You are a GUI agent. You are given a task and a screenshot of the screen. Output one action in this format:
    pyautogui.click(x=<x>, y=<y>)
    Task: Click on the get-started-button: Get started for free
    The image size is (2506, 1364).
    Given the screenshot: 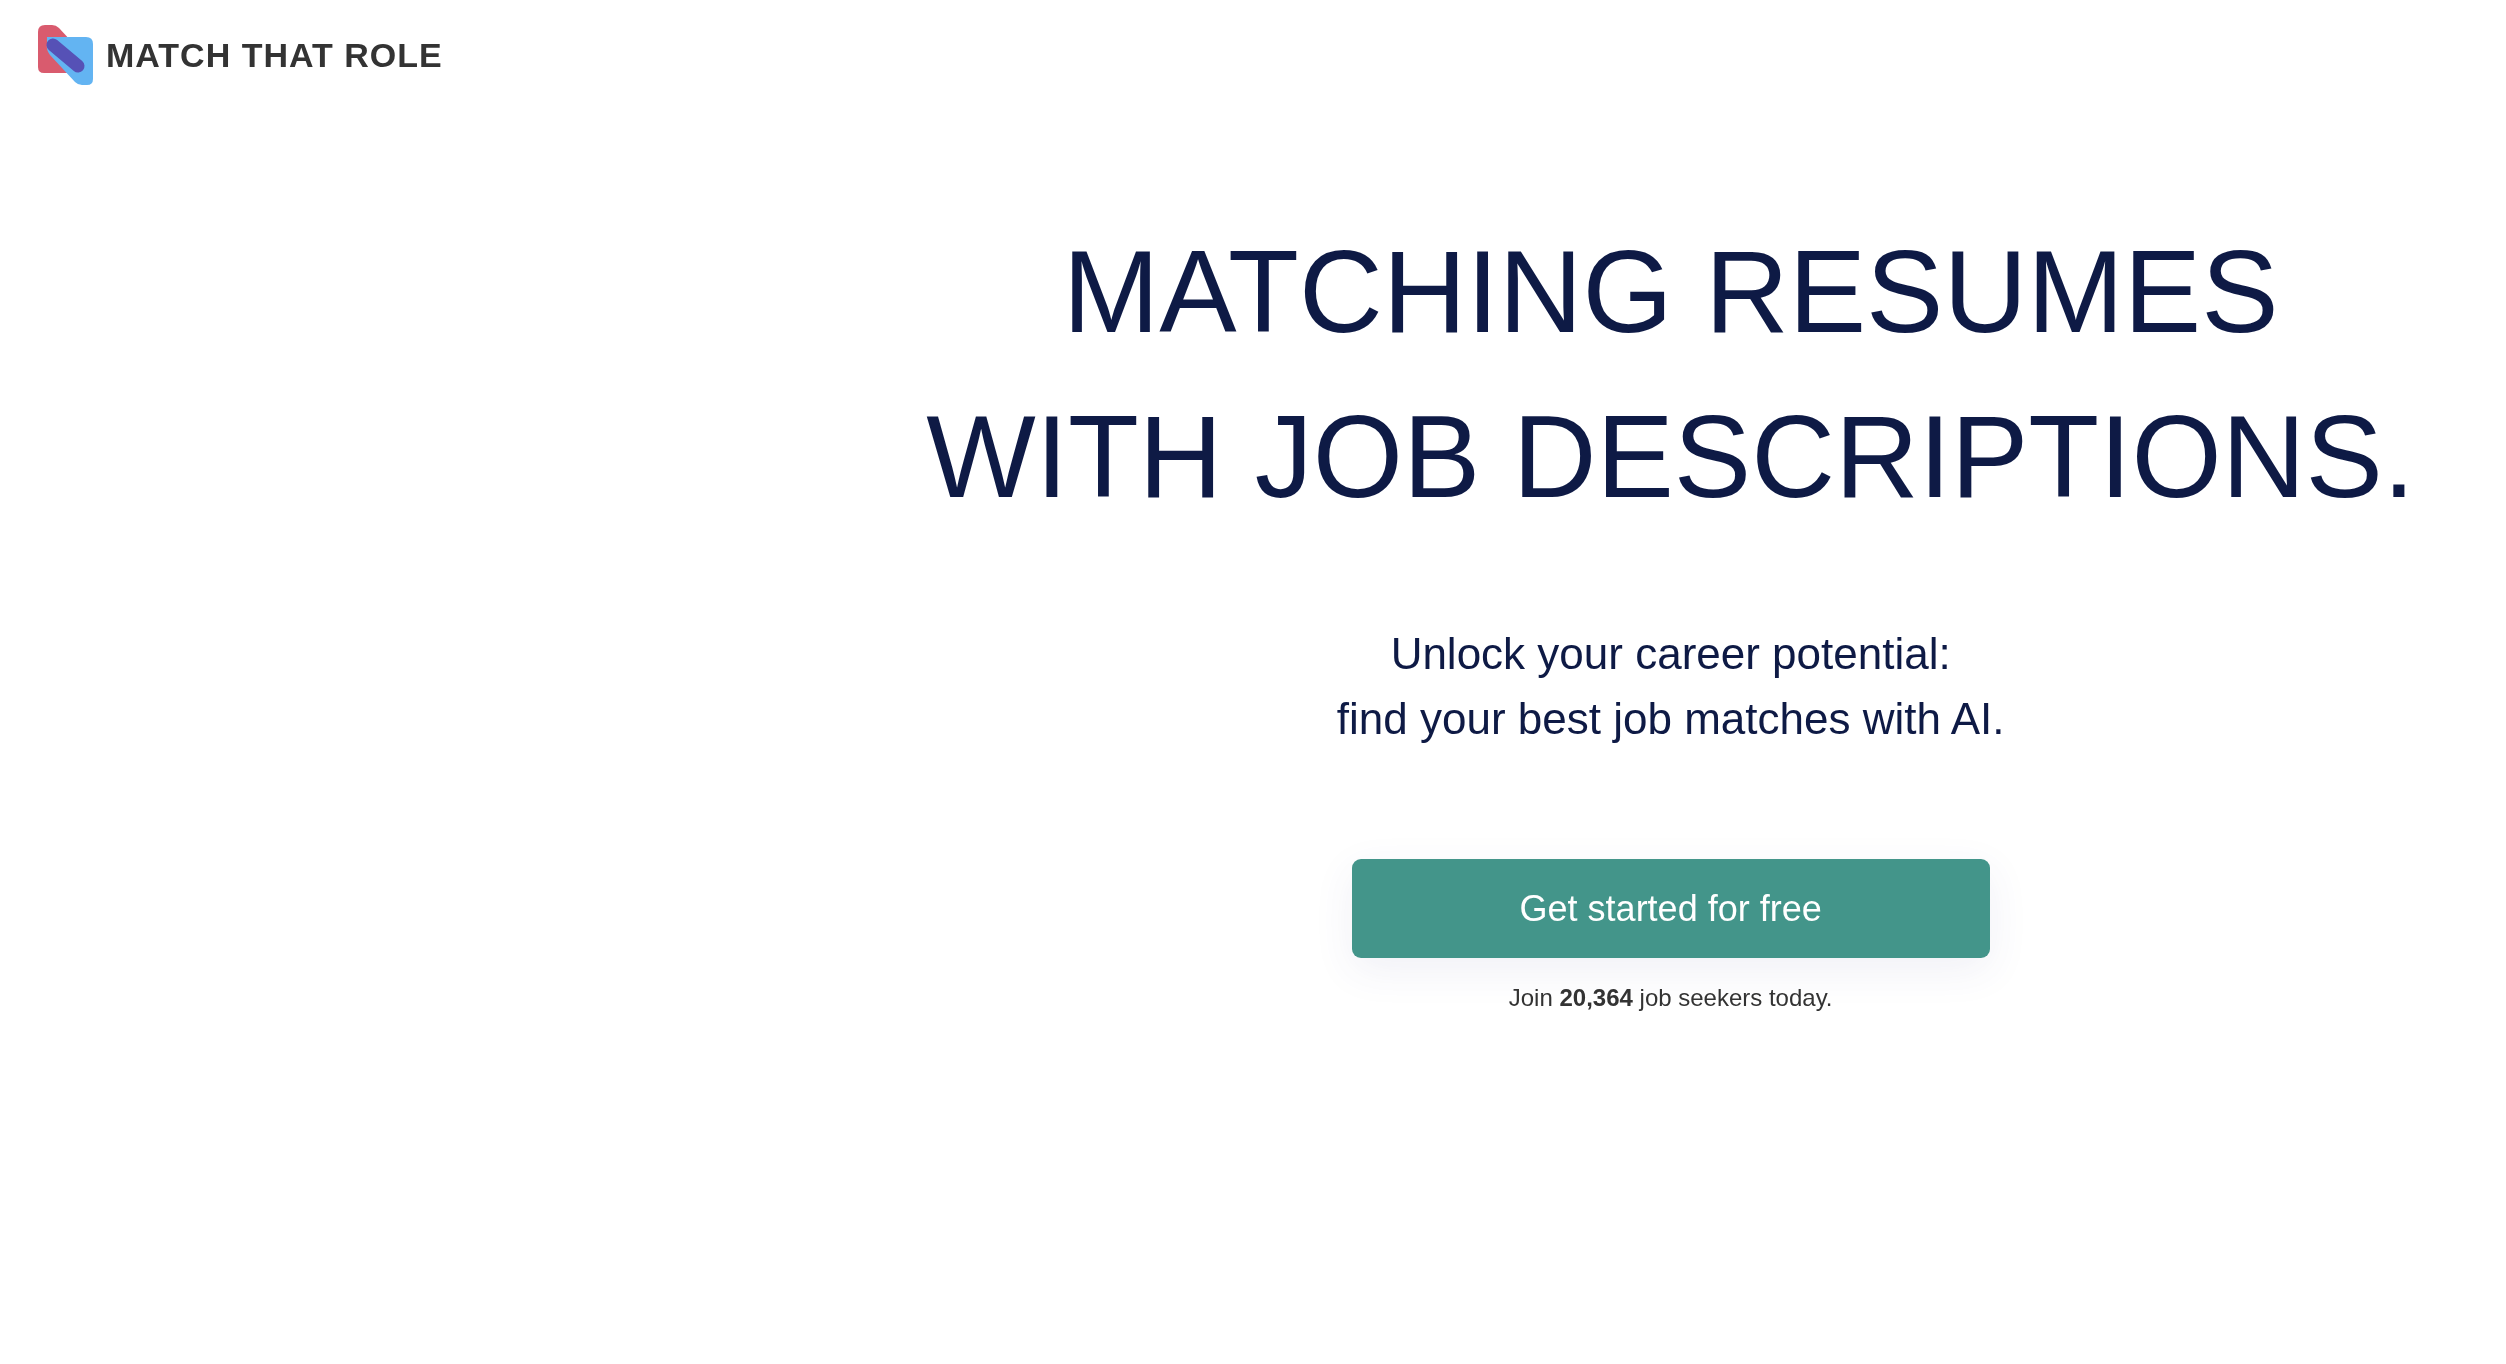 What is the action you would take?
    pyautogui.click(x=1670, y=908)
    